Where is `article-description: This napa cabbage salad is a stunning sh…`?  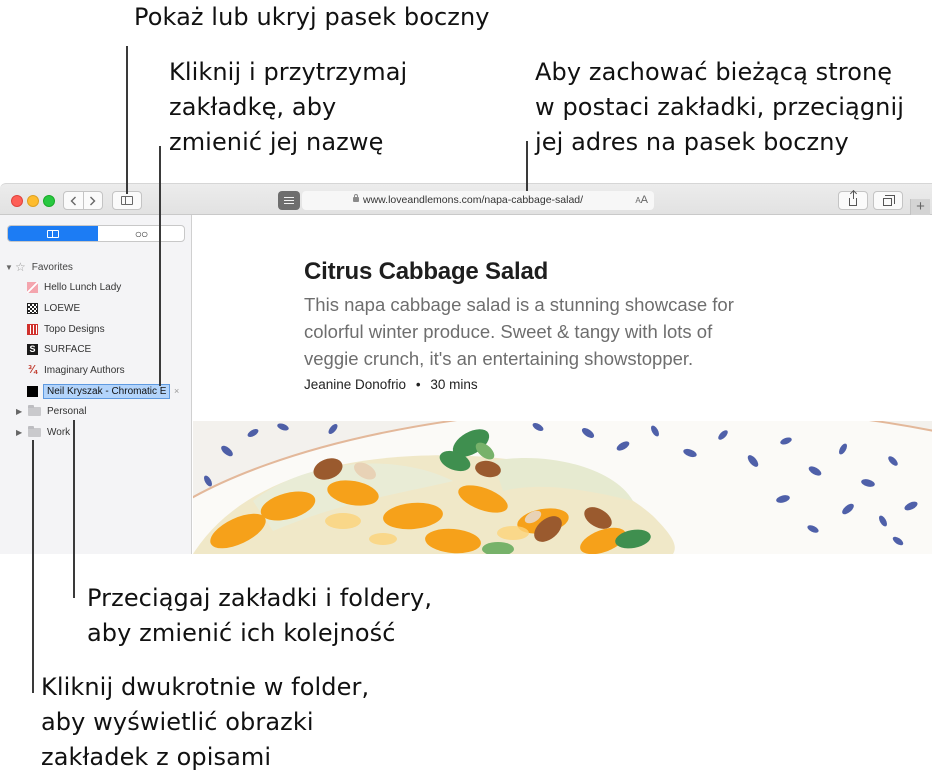 article-description: This napa cabbage salad is a stunning sh… is located at coordinates (554, 331).